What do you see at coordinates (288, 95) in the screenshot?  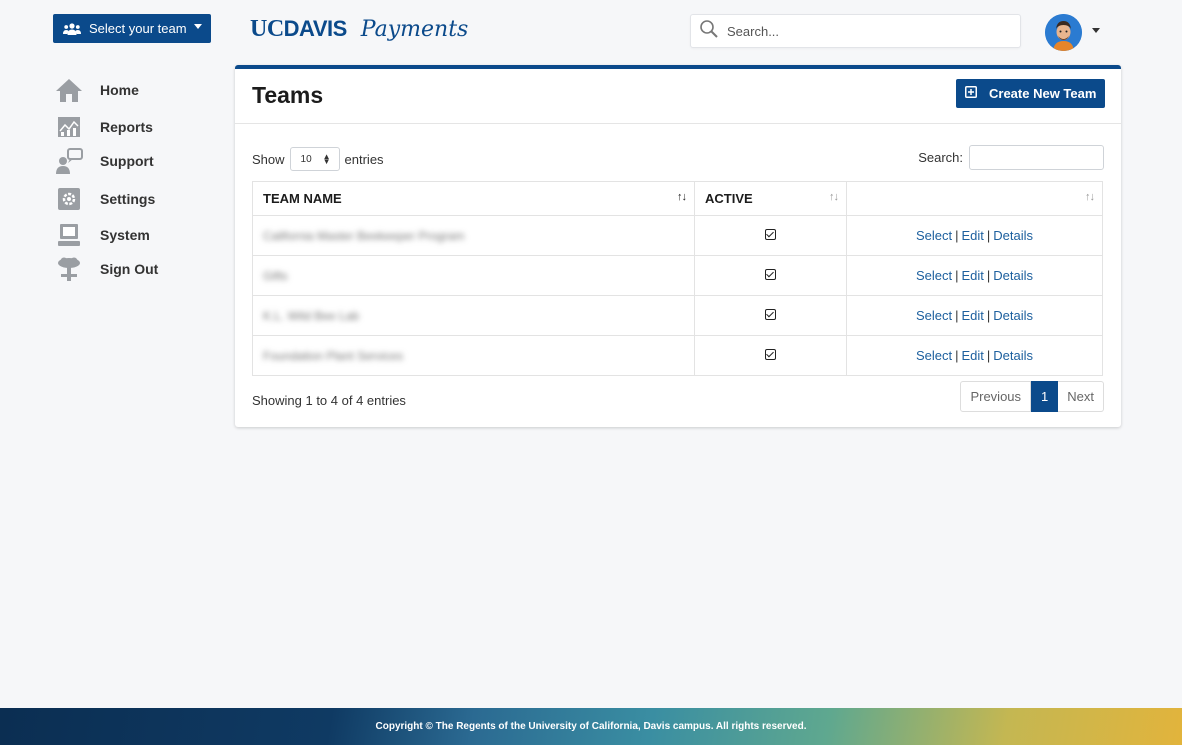 I see `page-title: Teams` at bounding box center [288, 95].